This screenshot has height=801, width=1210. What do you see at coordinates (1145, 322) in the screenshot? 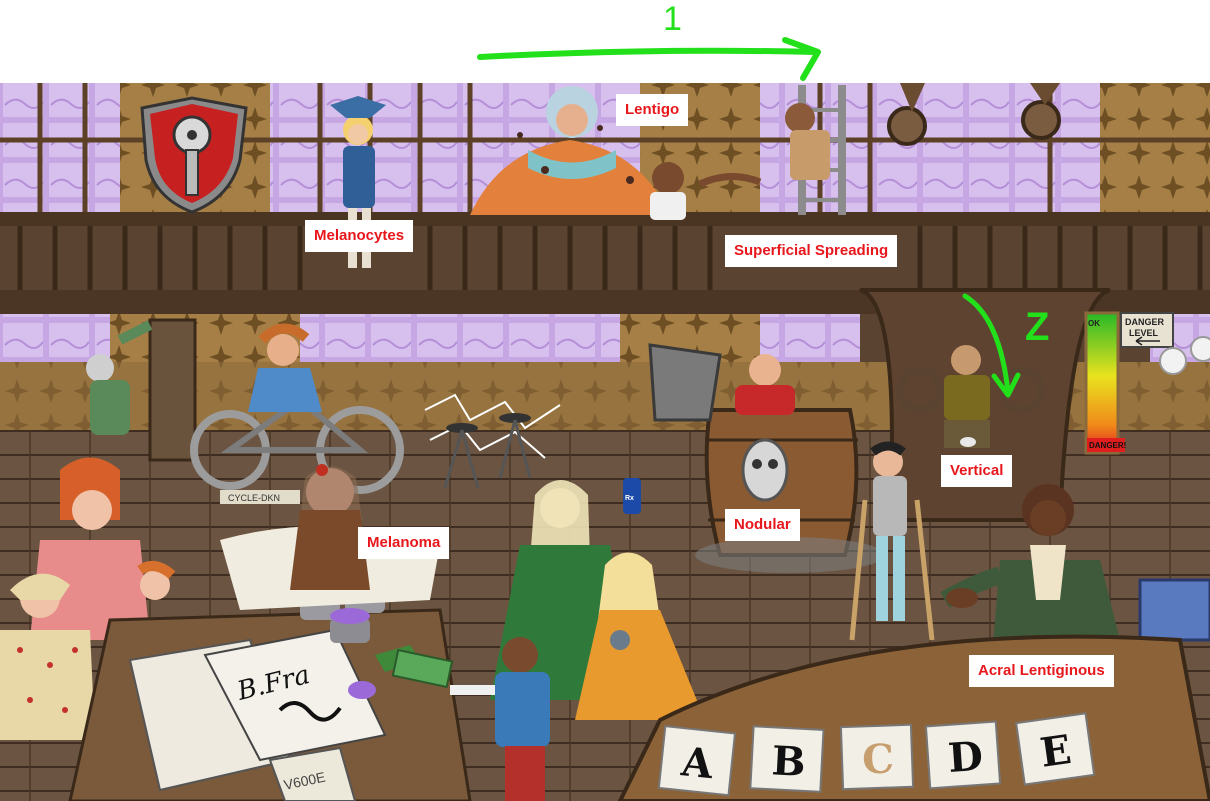
I see `danger-meter-title-1: DANGER` at bounding box center [1145, 322].